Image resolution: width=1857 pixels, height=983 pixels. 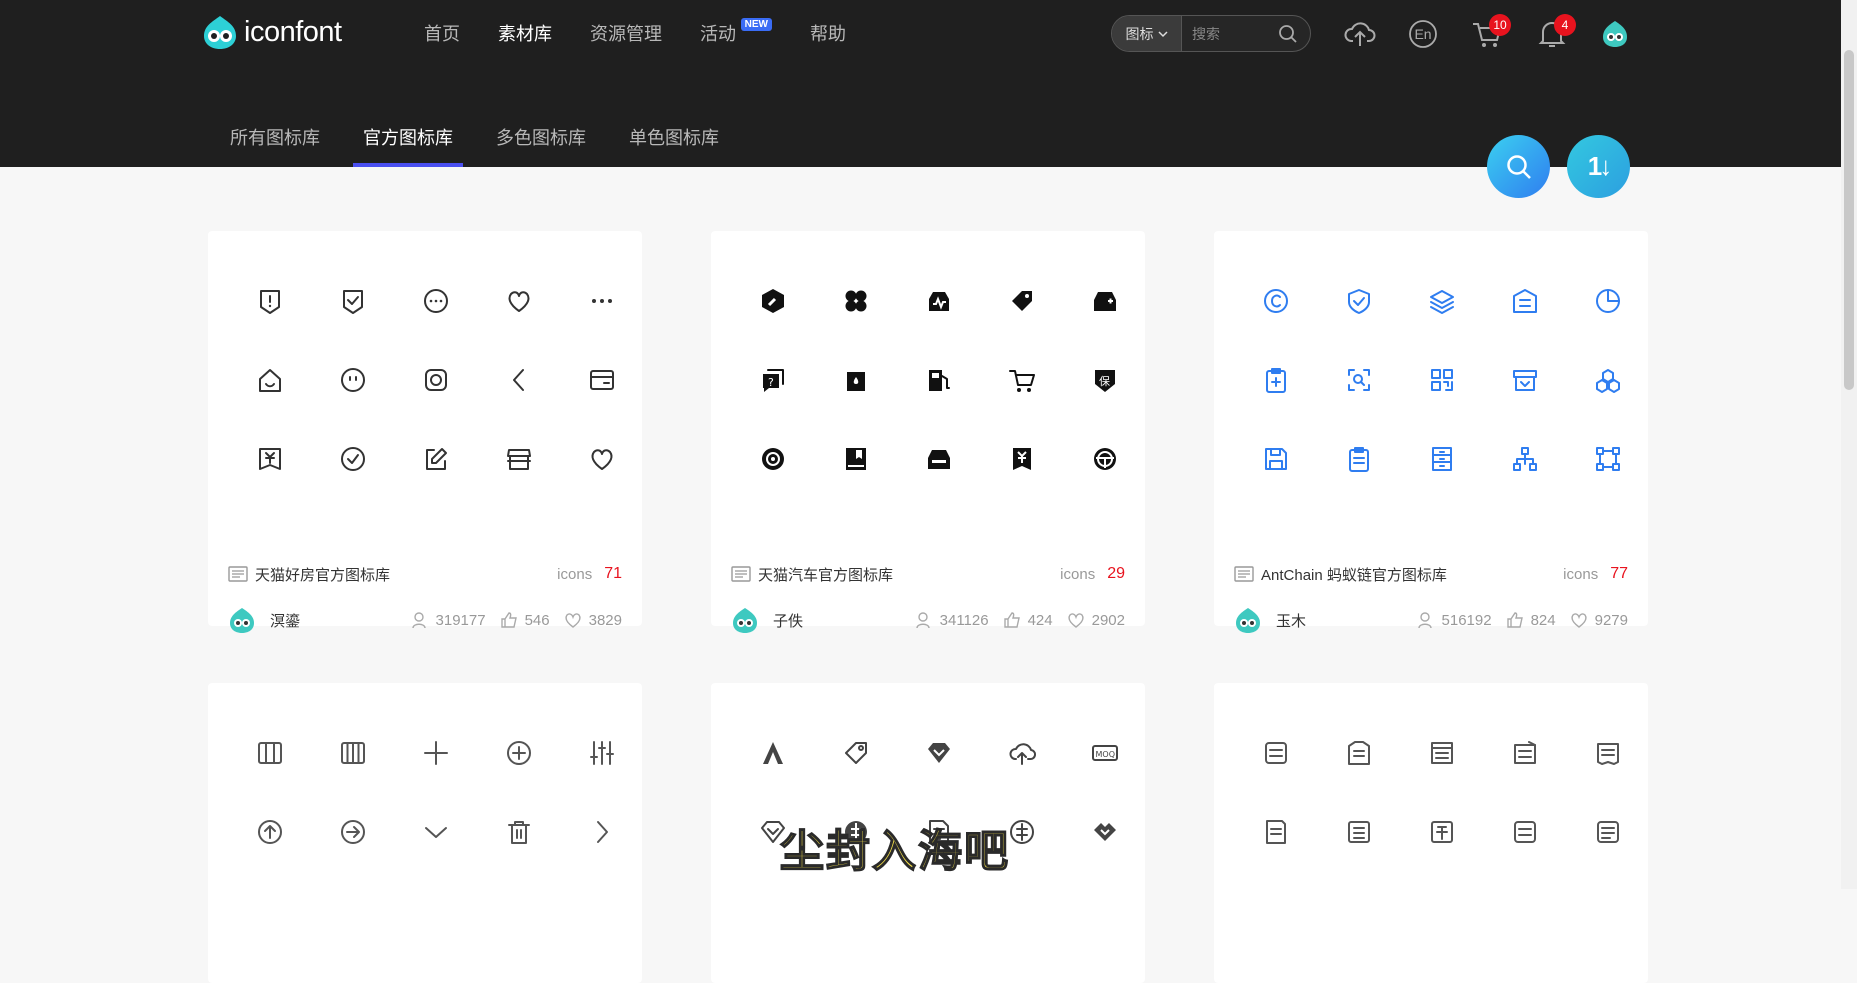 What do you see at coordinates (1139, 33) in the screenshot?
I see `search-type-label: 图标` at bounding box center [1139, 33].